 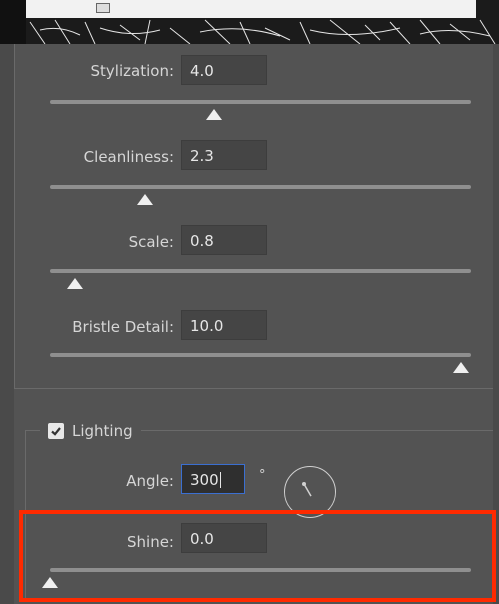 I want to click on lighting-label: Lighting, so click(x=102, y=431).